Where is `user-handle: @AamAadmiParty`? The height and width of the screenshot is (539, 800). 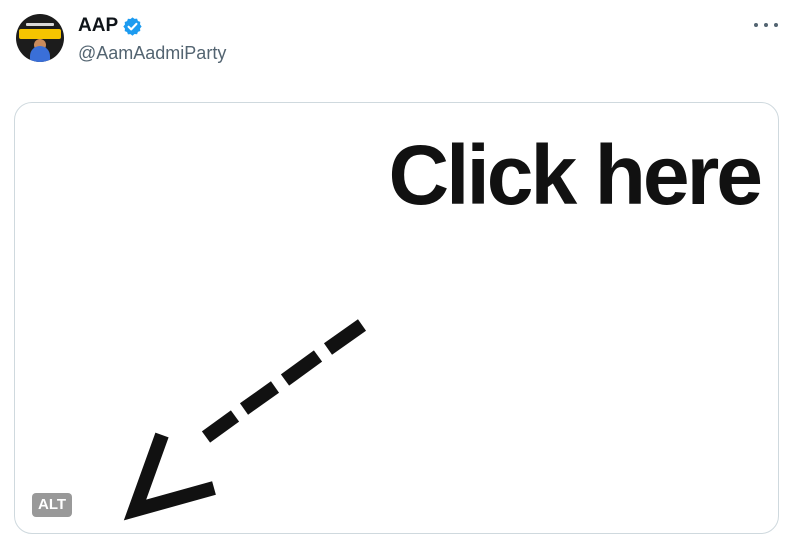 user-handle: @AamAadmiParty is located at coordinates (152, 53).